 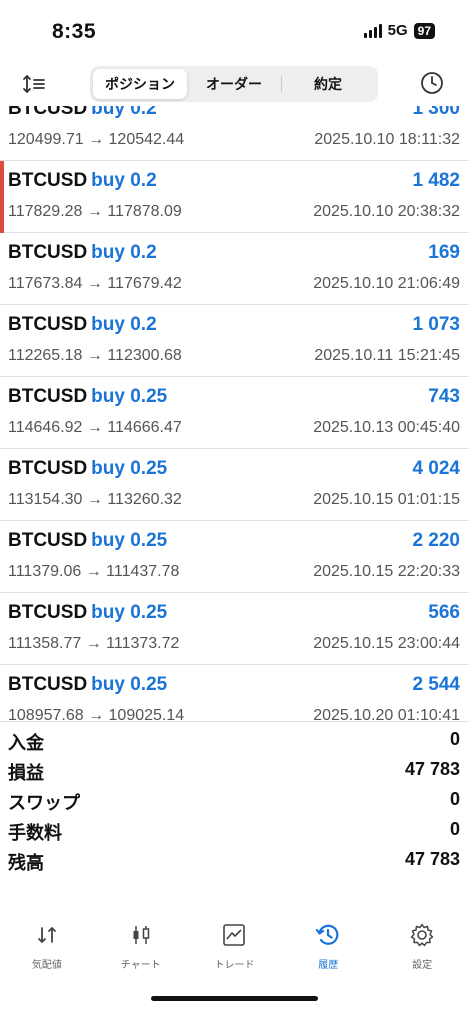 I want to click on deal-time: 2025.10.10 18:11:32, so click(x=387, y=139).